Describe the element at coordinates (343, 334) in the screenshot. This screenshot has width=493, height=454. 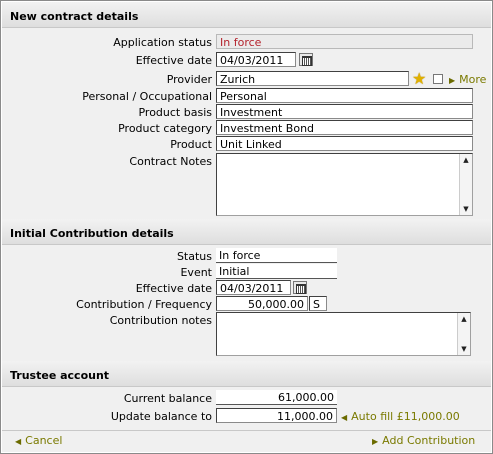
I see `contribution-notes-textarea: ▲ ▼` at that location.